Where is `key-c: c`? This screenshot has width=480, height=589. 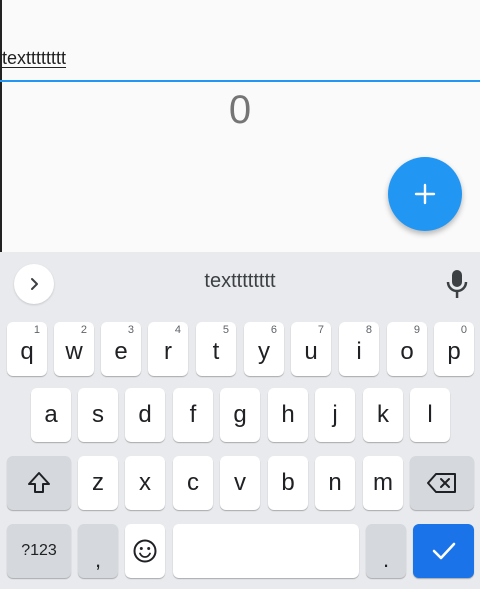
key-c: c is located at coordinates (193, 483).